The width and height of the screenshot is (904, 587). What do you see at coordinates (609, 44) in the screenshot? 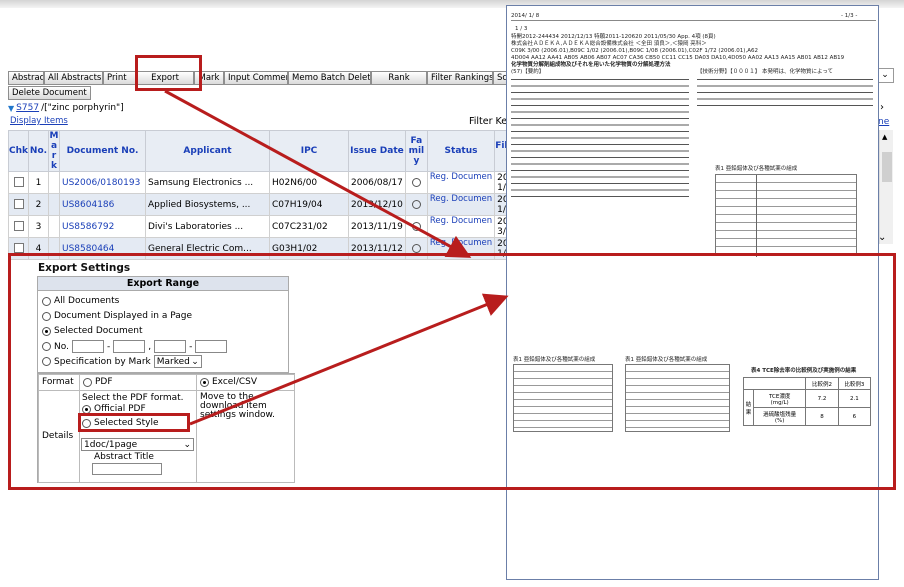
I see `doc-line-2: 株式会社ＡＤＥＫＡ,ＡＤＥＫＡ総合設備株式会社 ＜全田 須良＞,＜猿岡 亮科＞` at bounding box center [609, 44].